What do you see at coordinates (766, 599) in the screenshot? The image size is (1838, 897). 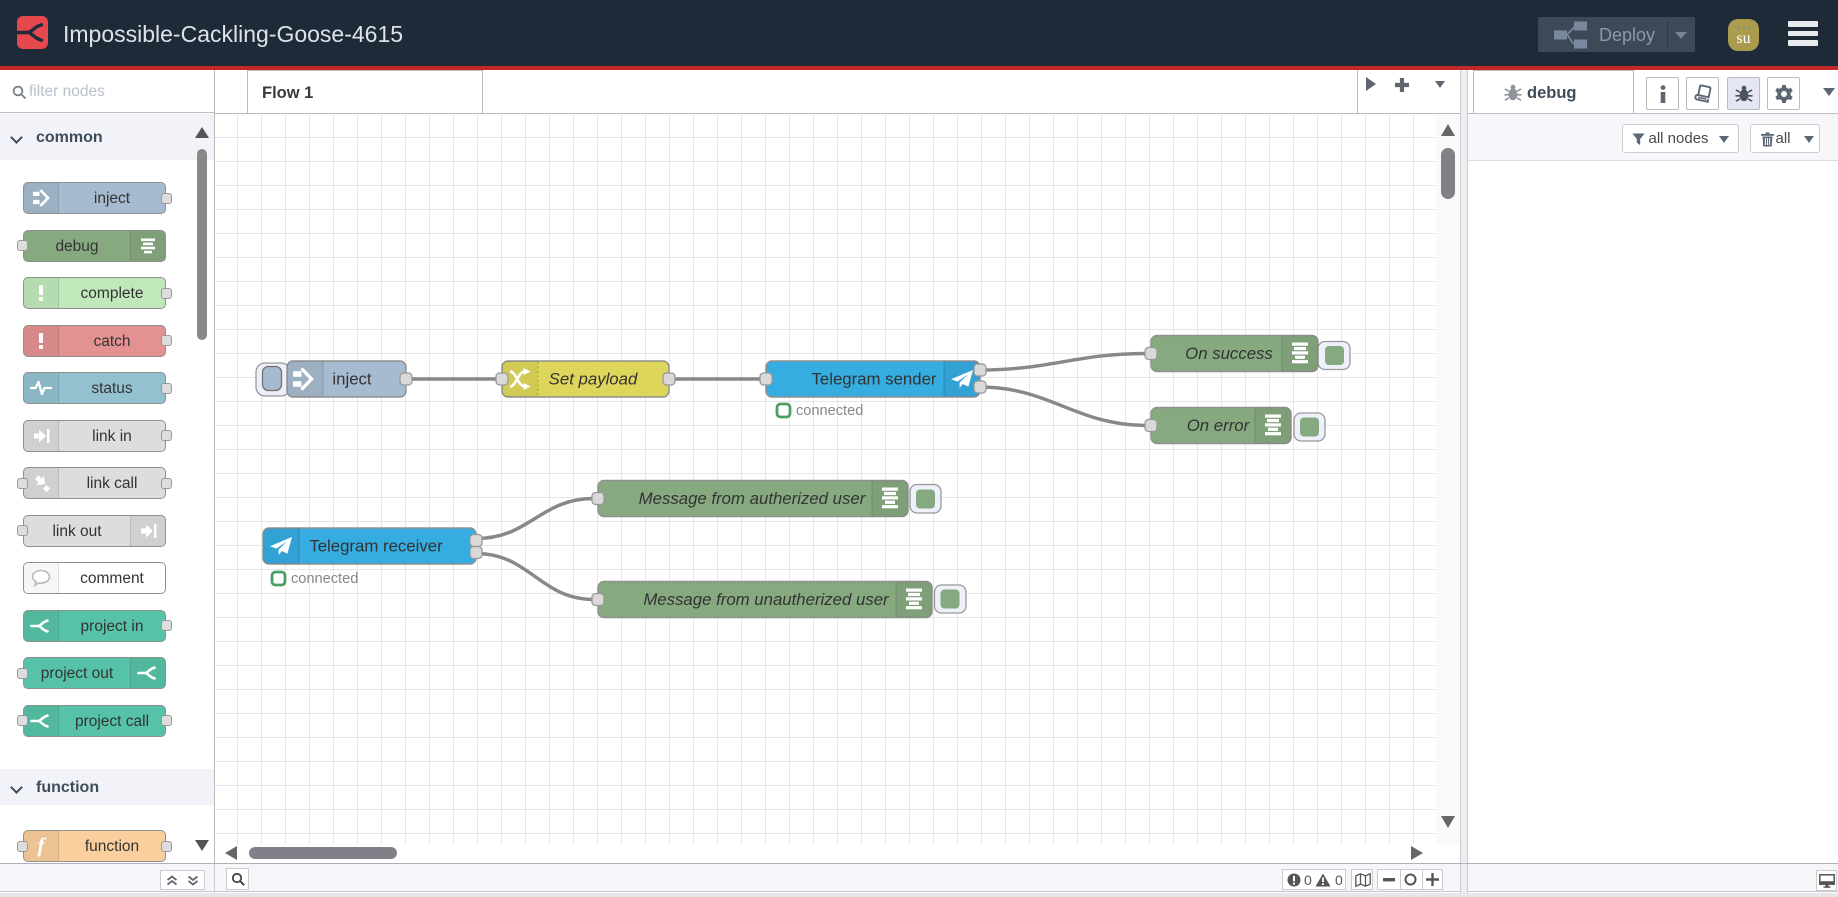 I see `svg-text: Message from unautherized user` at bounding box center [766, 599].